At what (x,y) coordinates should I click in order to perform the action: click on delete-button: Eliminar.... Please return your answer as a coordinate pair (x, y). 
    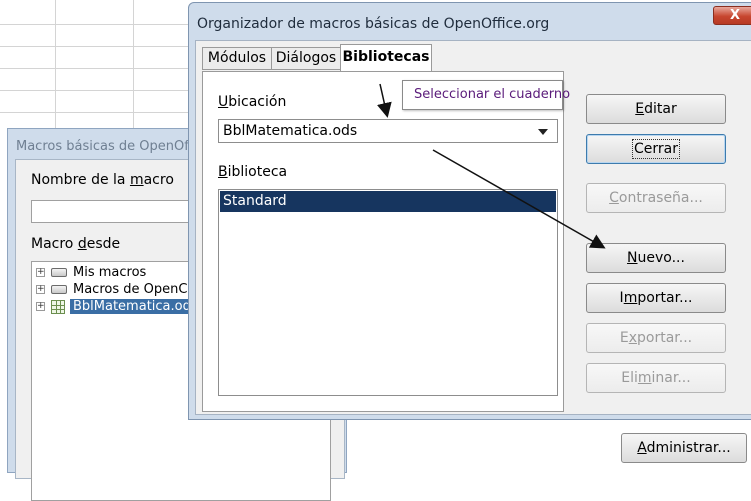
    Looking at the image, I should click on (656, 378).